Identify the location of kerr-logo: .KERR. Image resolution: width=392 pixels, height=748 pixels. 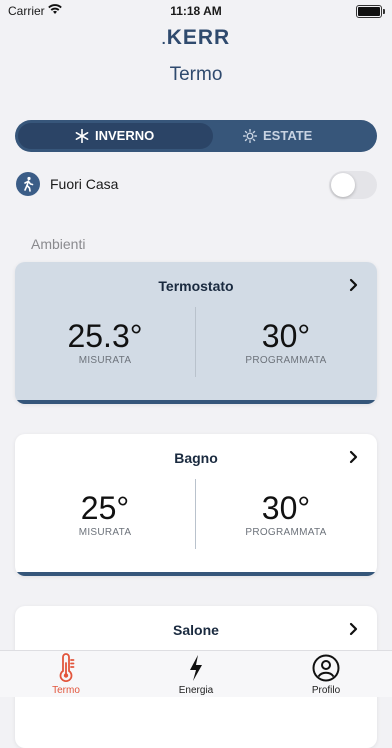
(196, 37).